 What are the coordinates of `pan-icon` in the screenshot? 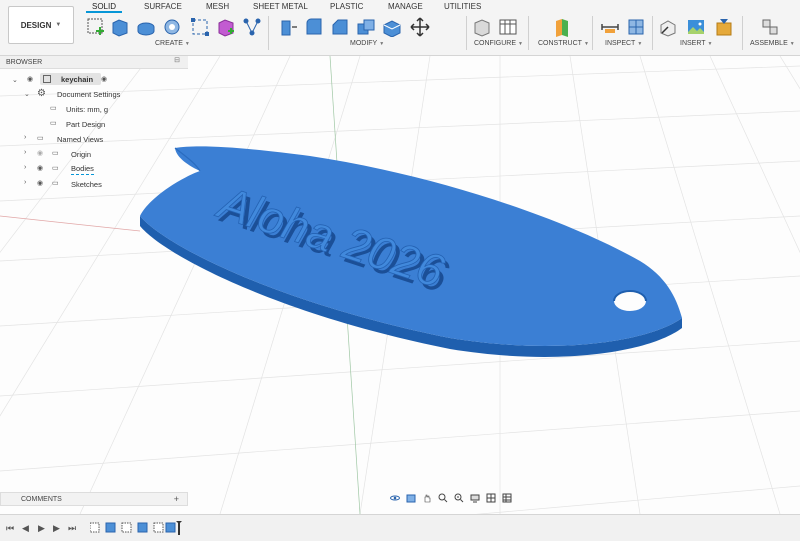 It's located at (427, 498).